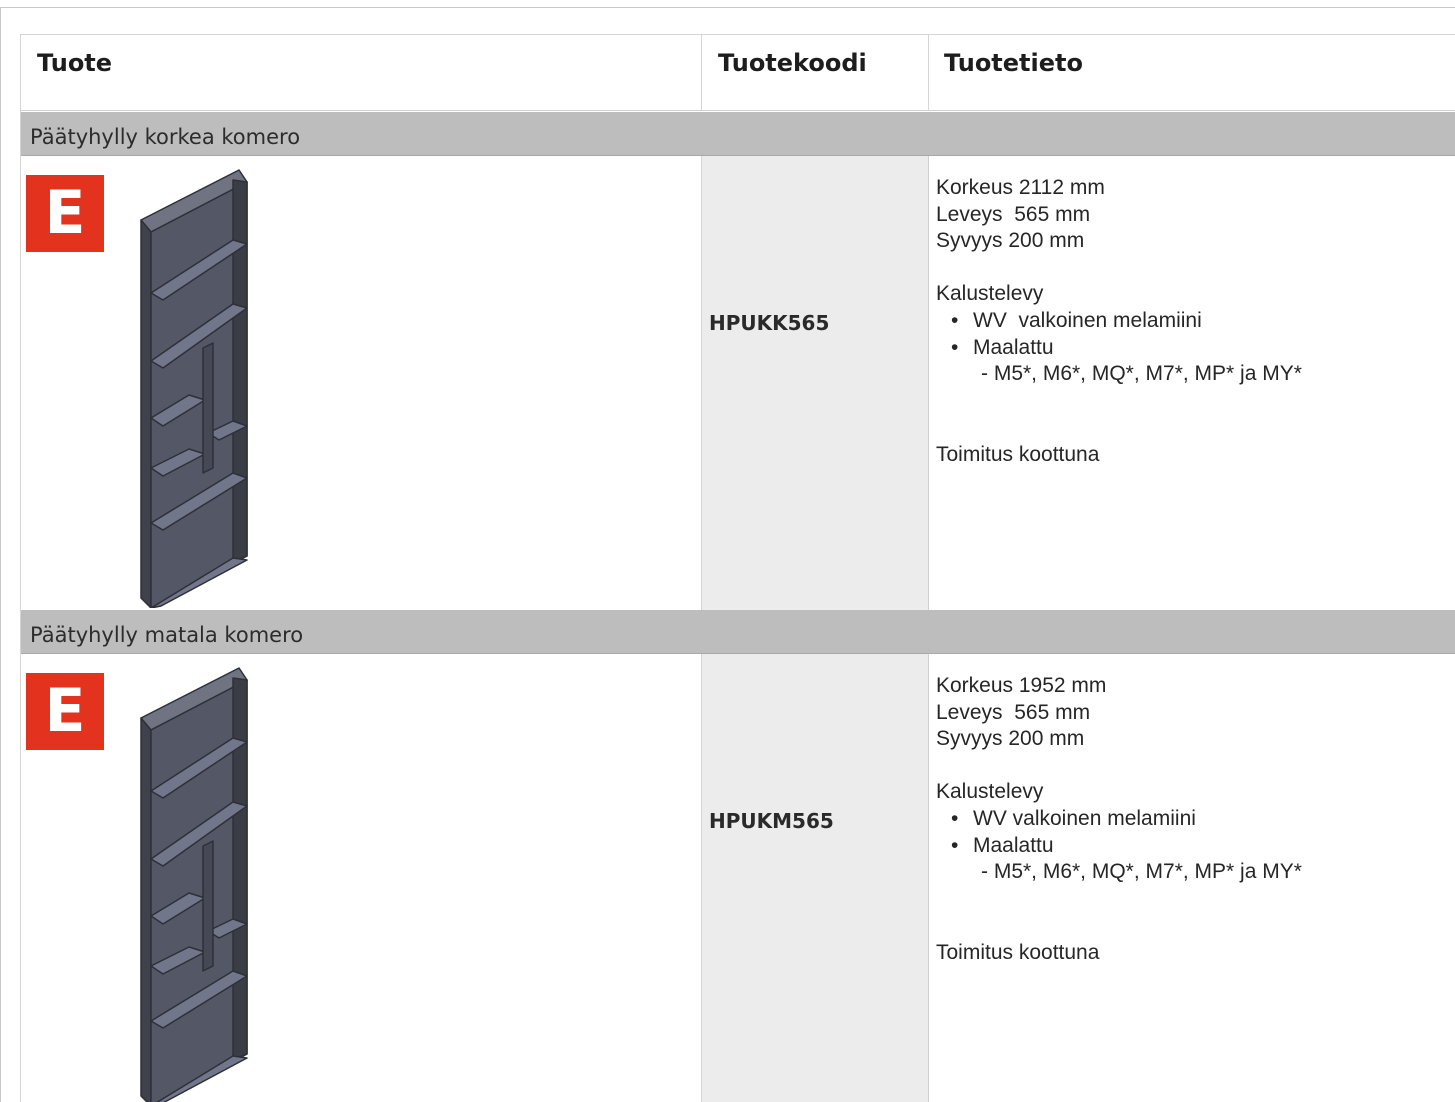  Describe the element at coordinates (1021, 685) in the screenshot. I see `height-text: Korkeus 1952 mm` at that location.